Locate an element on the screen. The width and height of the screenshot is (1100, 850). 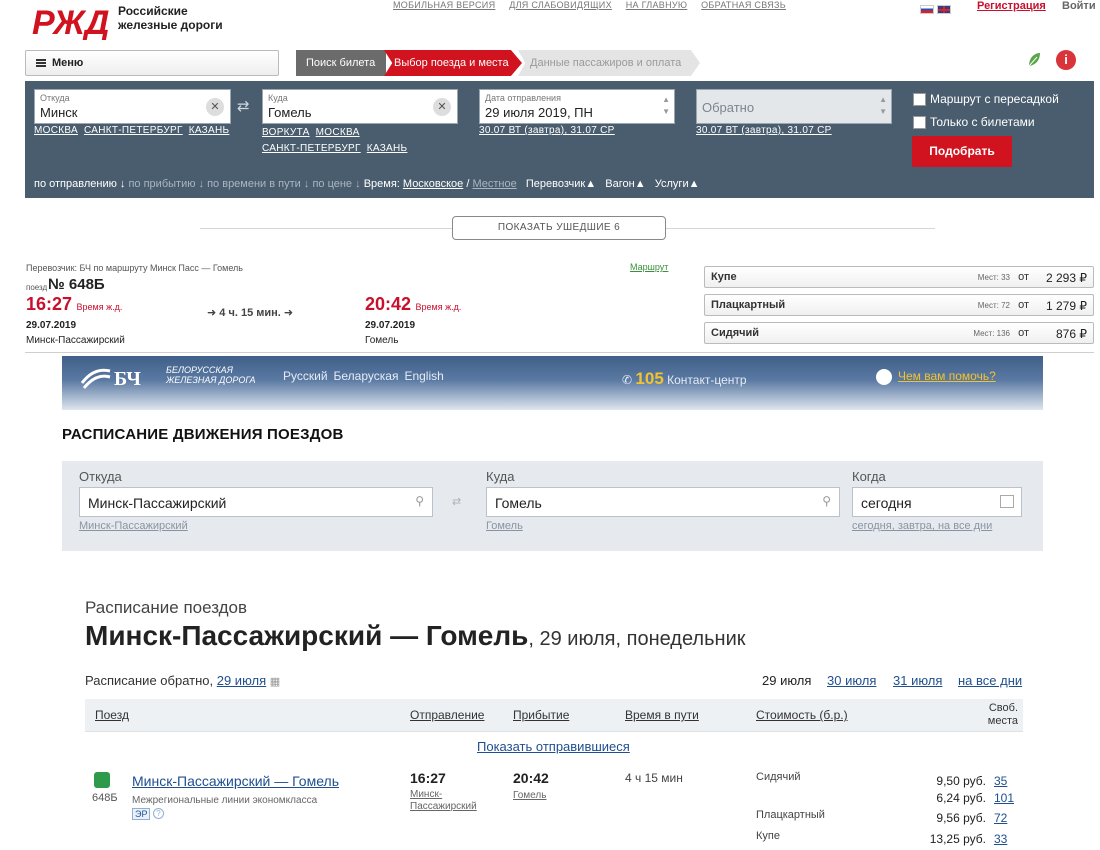
to-hint: Гомель is located at coordinates (504, 526).